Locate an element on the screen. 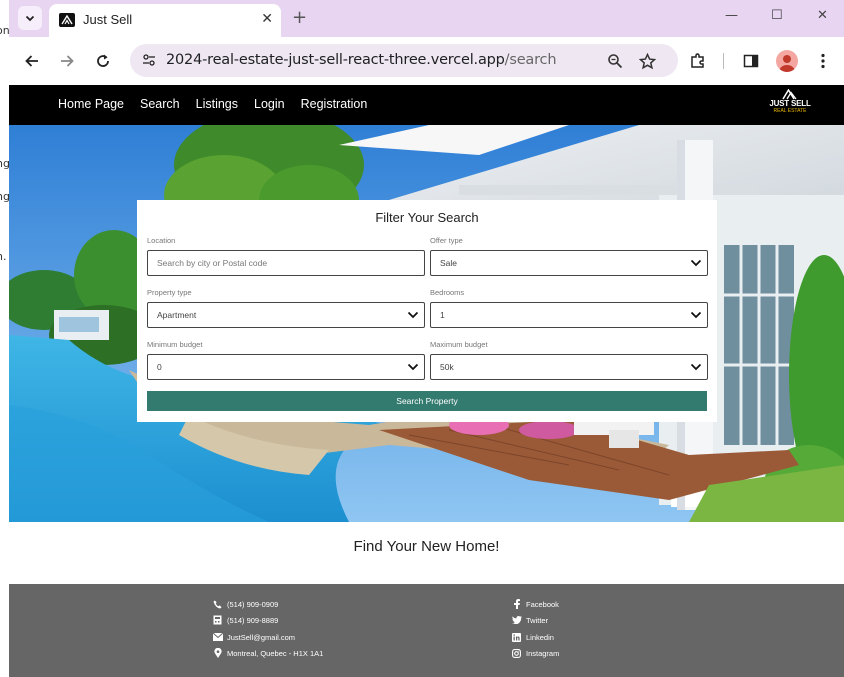 Image resolution: width=844 pixels, height=677 pixels. nav-link-search: Search is located at coordinates (160, 104).